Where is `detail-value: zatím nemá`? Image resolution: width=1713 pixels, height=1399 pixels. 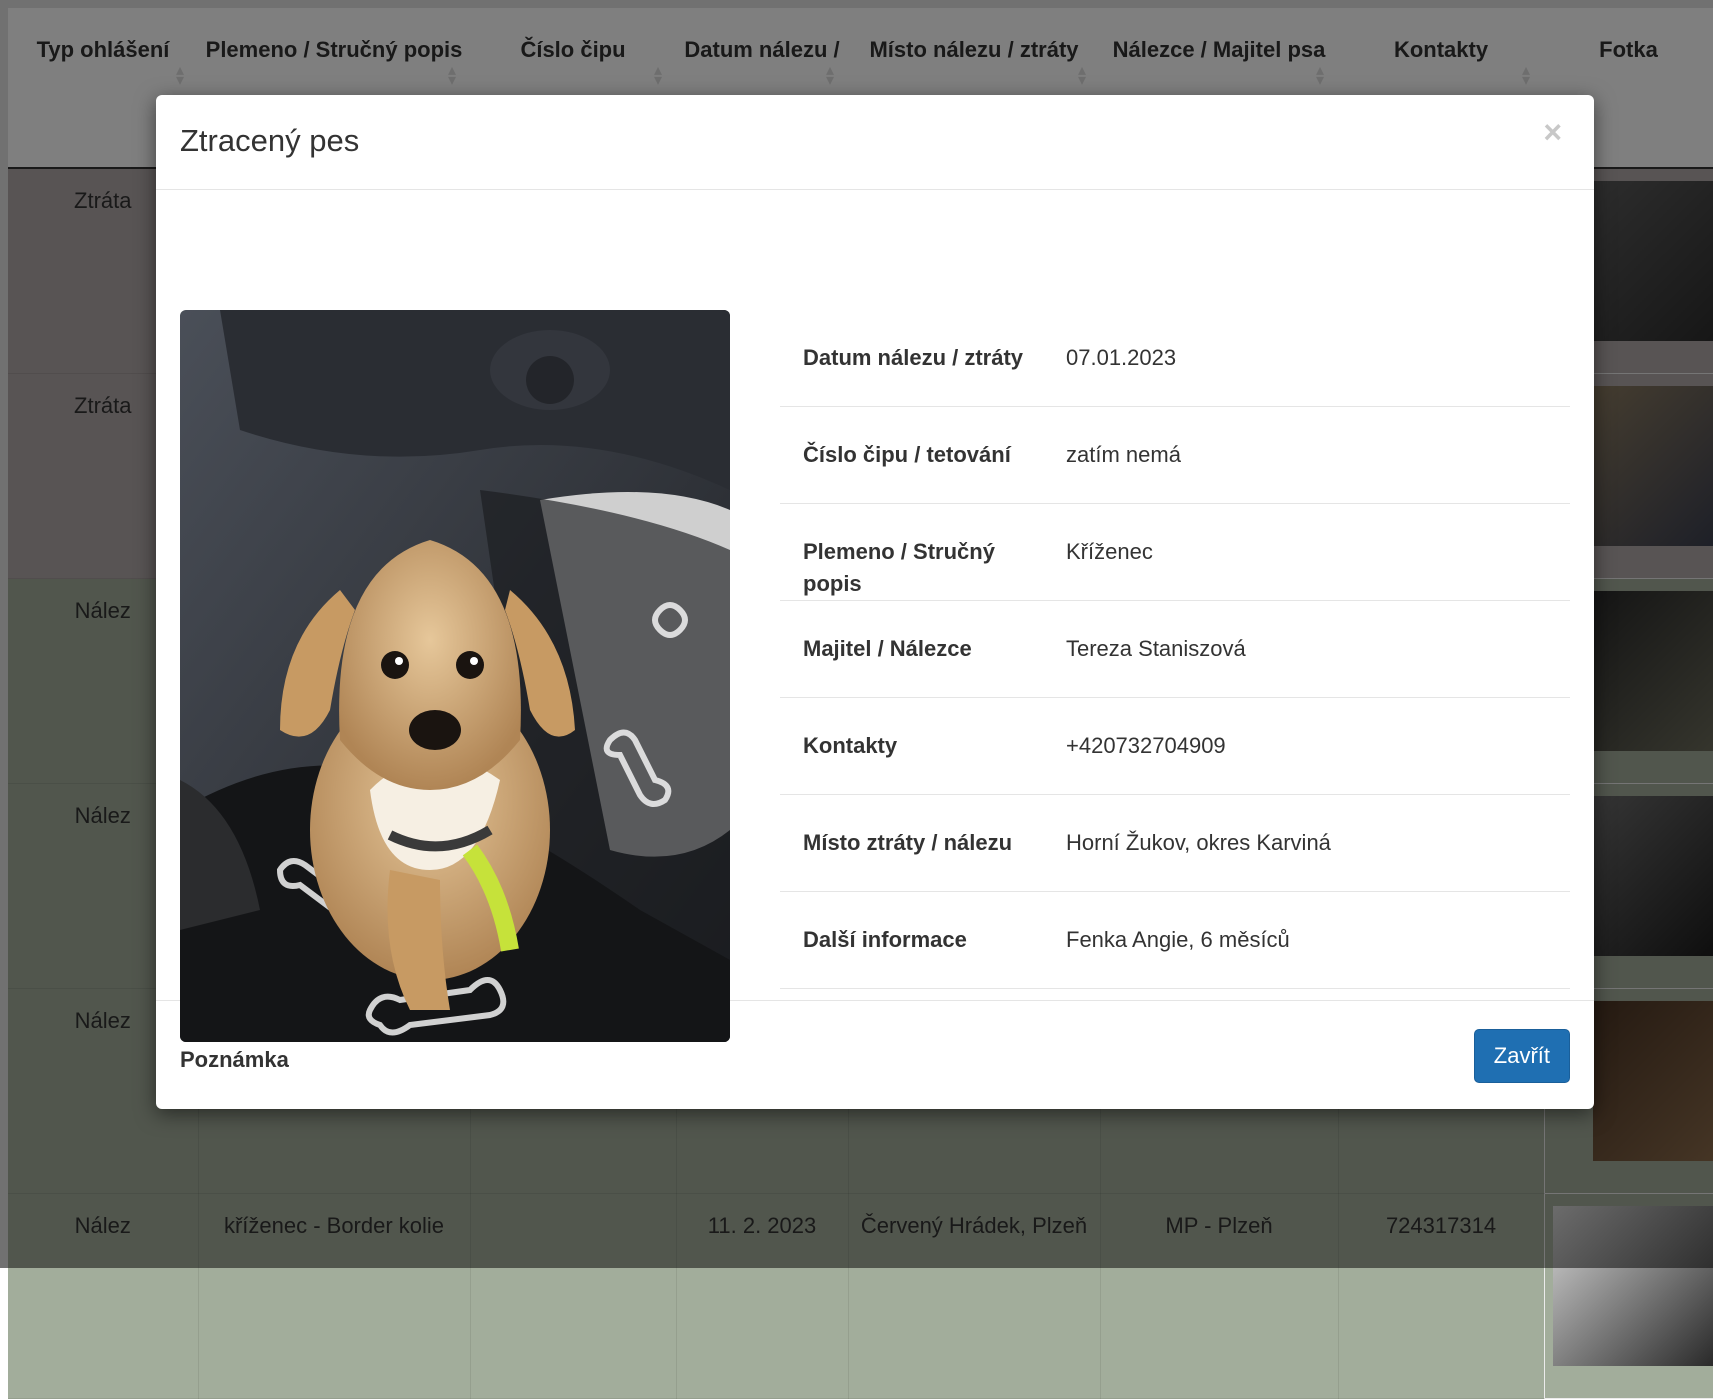
detail-value: zatím nemá is located at coordinates (1123, 454).